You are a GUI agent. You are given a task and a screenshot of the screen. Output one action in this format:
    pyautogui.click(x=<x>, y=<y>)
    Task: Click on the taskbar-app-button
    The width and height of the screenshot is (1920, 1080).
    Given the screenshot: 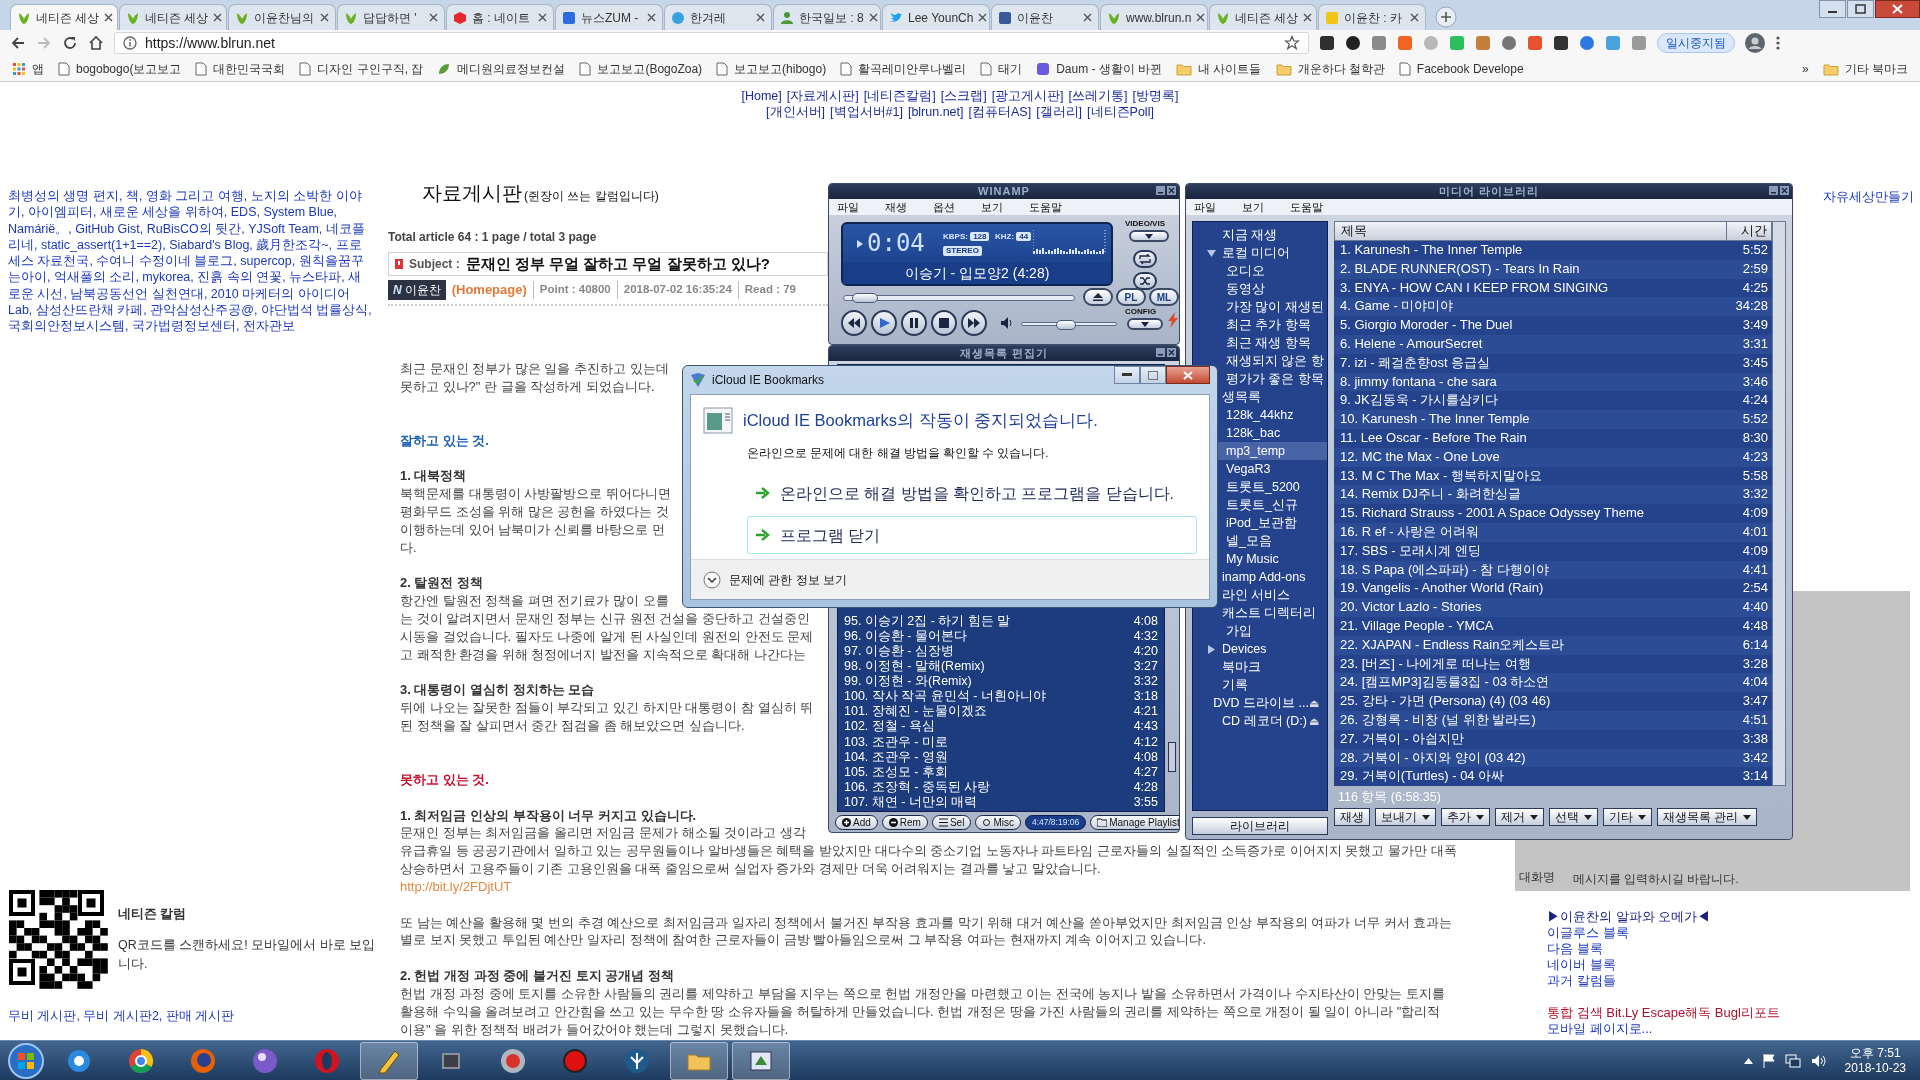 What is the action you would take?
    pyautogui.click(x=761, y=1060)
    